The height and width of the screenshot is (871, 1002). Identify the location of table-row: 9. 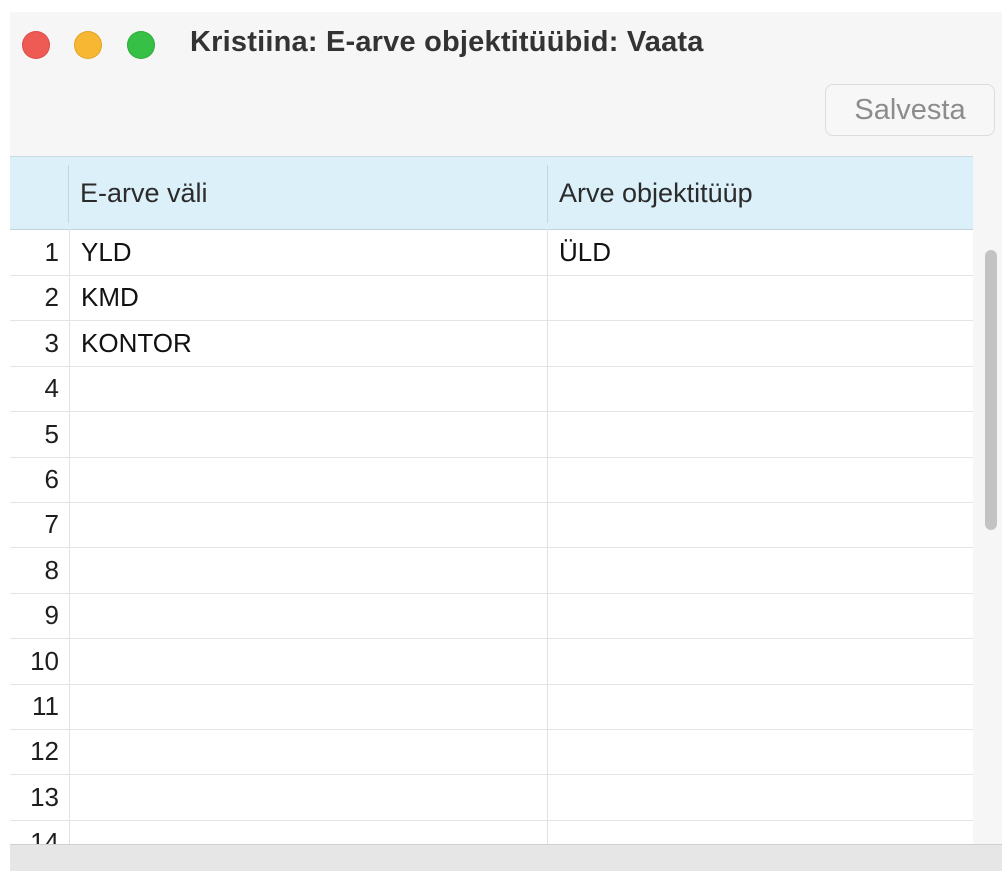
(491, 616).